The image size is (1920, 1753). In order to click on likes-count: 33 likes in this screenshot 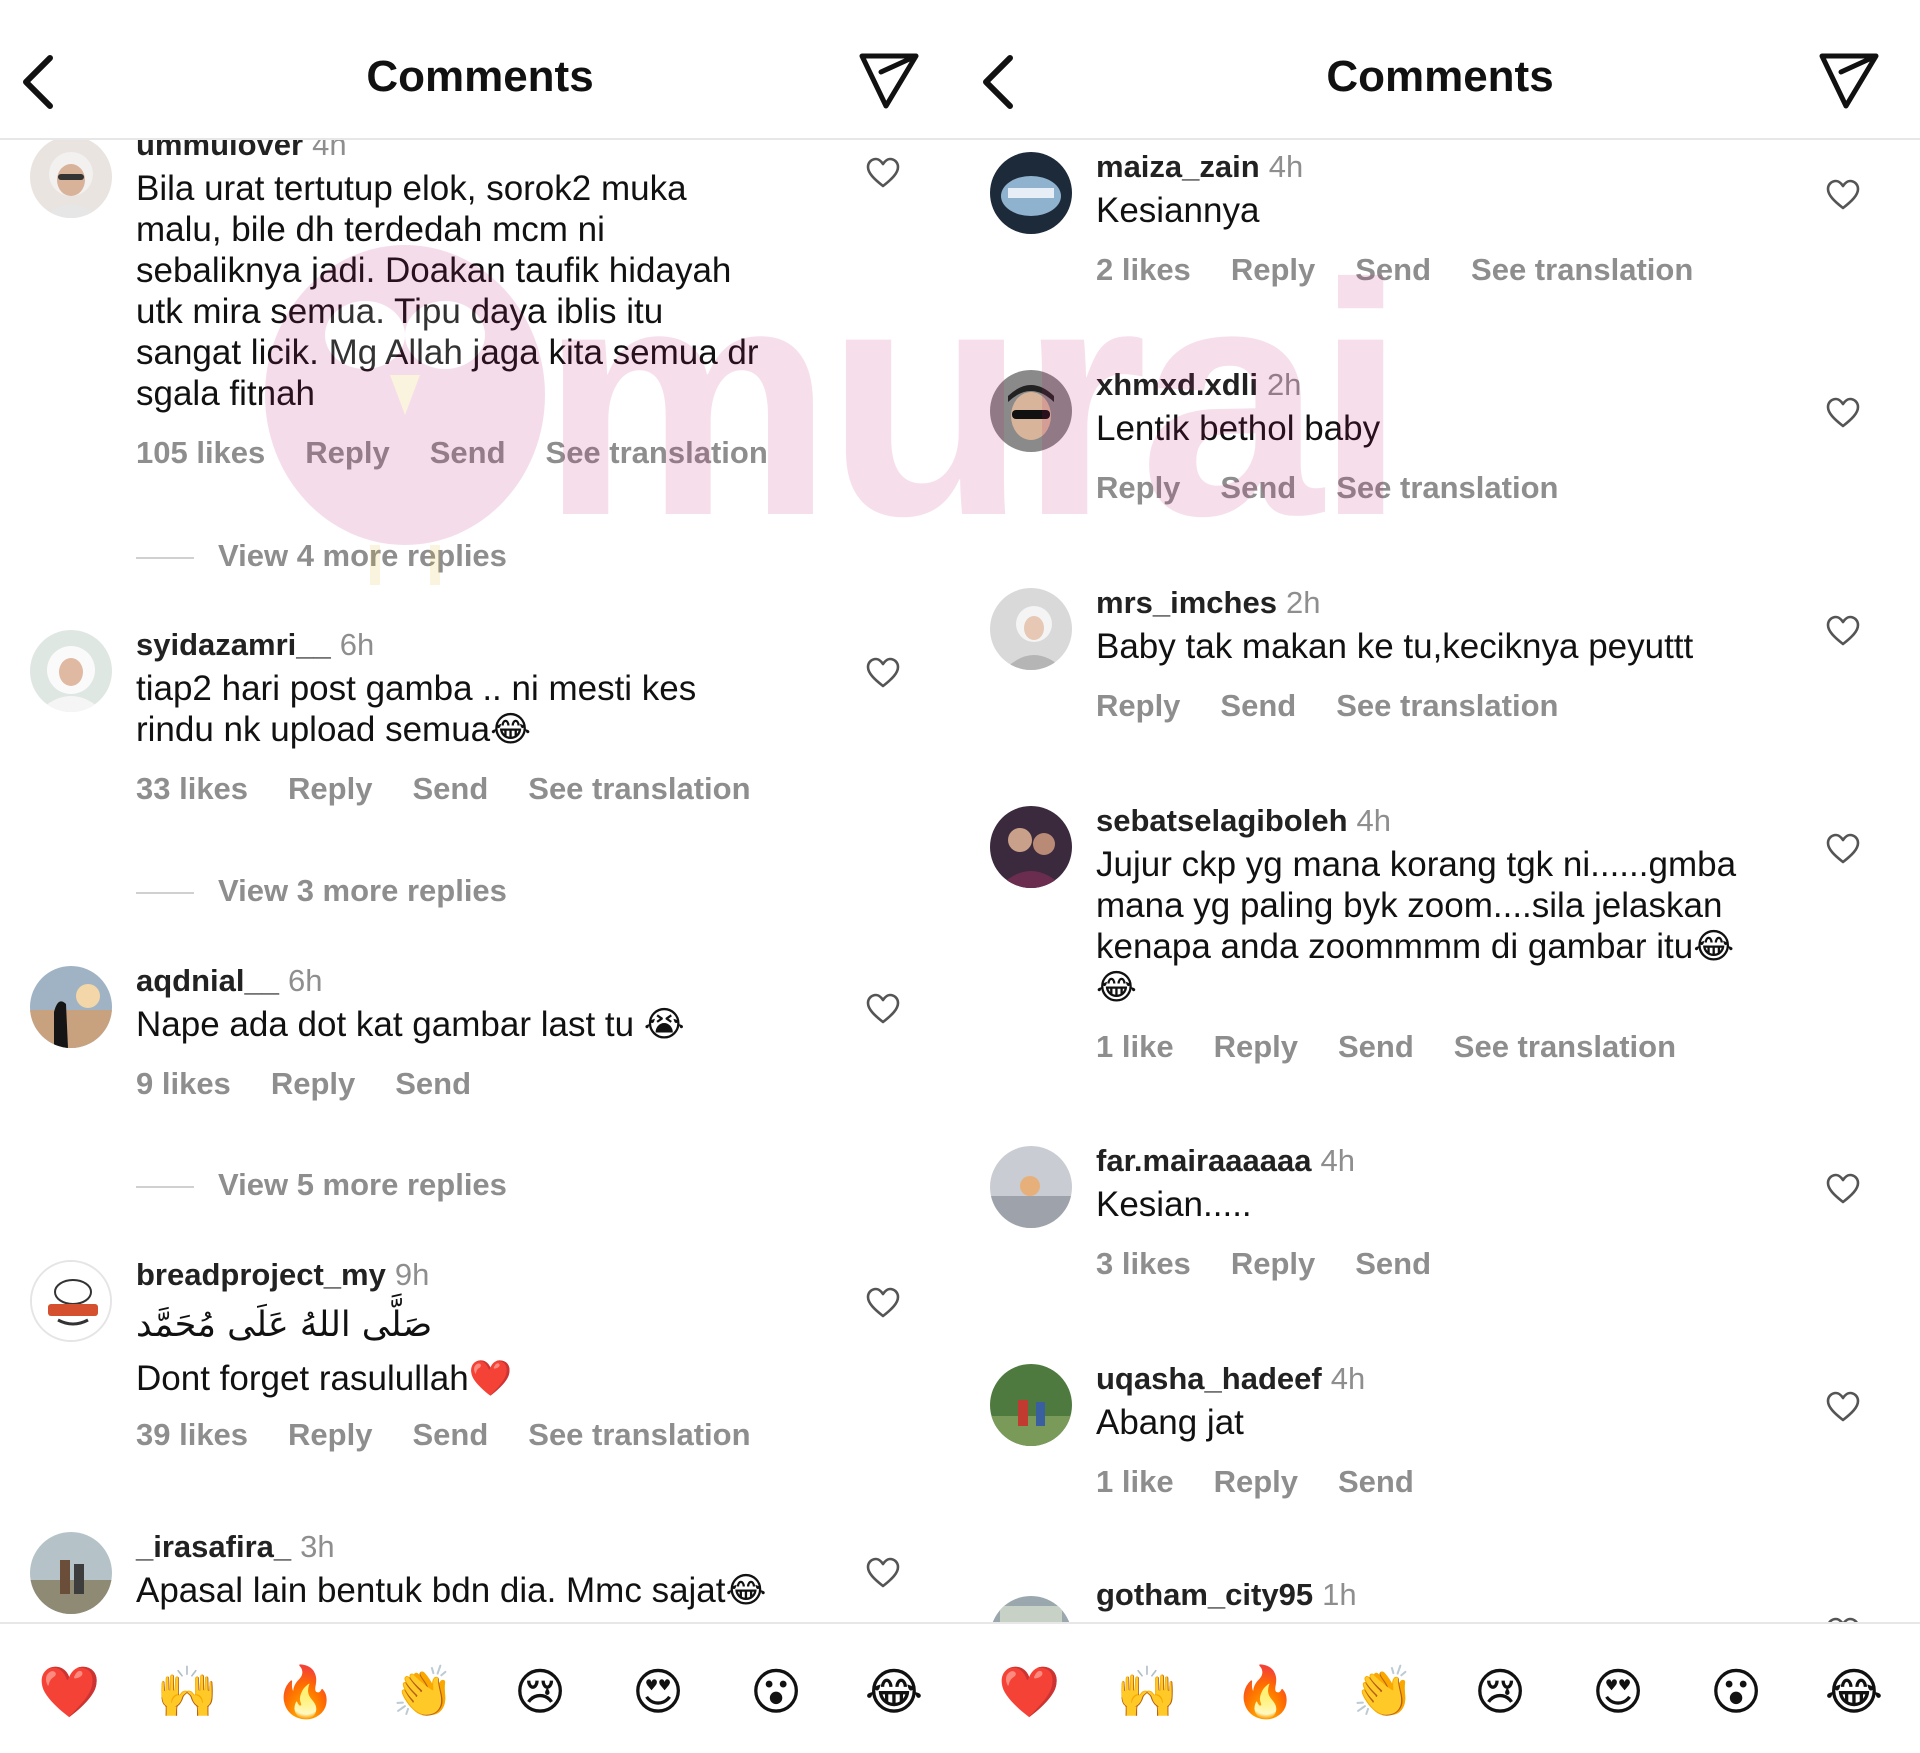, I will do `click(192, 788)`.